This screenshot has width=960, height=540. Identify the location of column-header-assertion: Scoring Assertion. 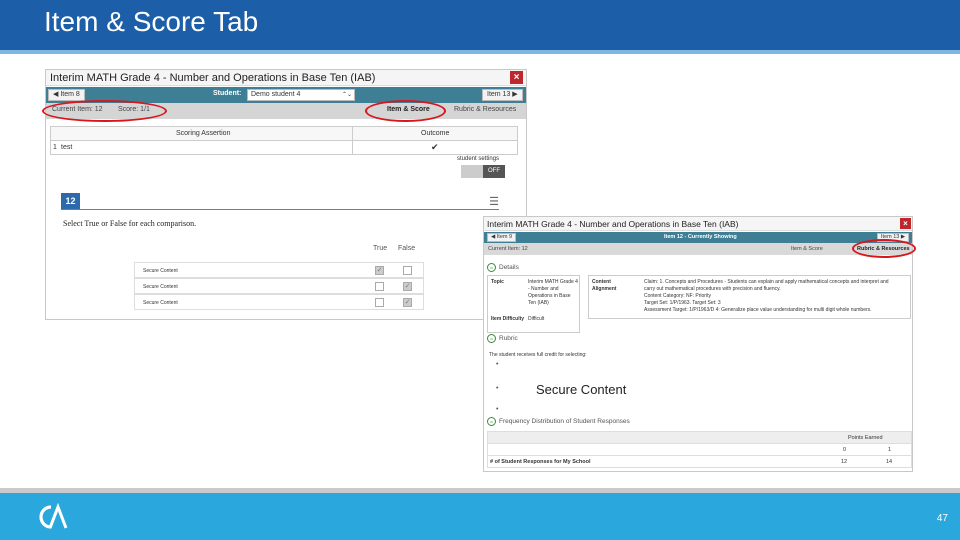
(203, 133).